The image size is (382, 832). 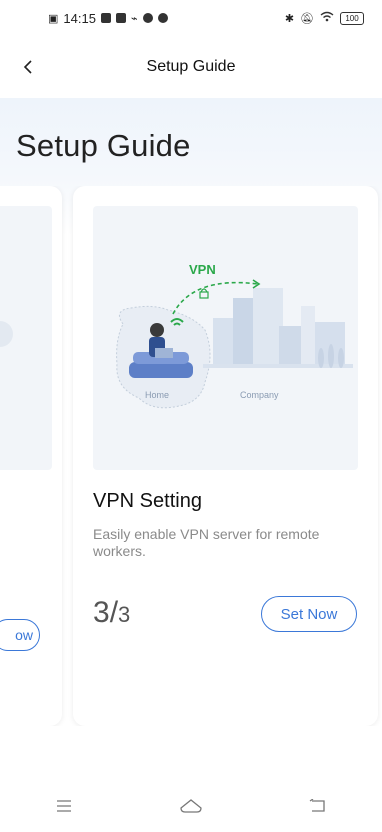 What do you see at coordinates (79, 18) in the screenshot?
I see `status-time: 14:15` at bounding box center [79, 18].